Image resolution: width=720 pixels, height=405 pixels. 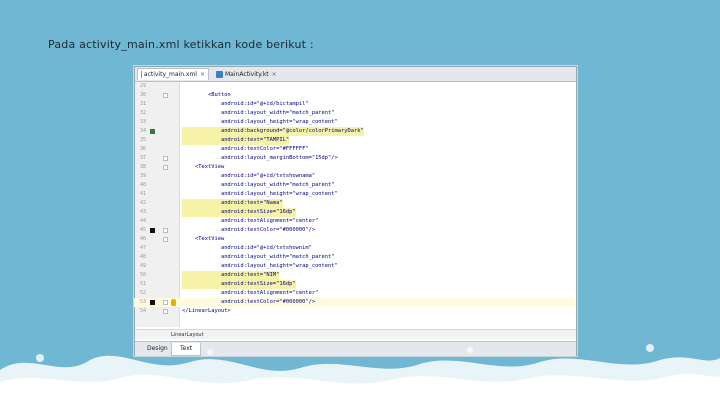 What do you see at coordinates (206, 95) in the screenshot?
I see `code-text: <Button` at bounding box center [206, 95].